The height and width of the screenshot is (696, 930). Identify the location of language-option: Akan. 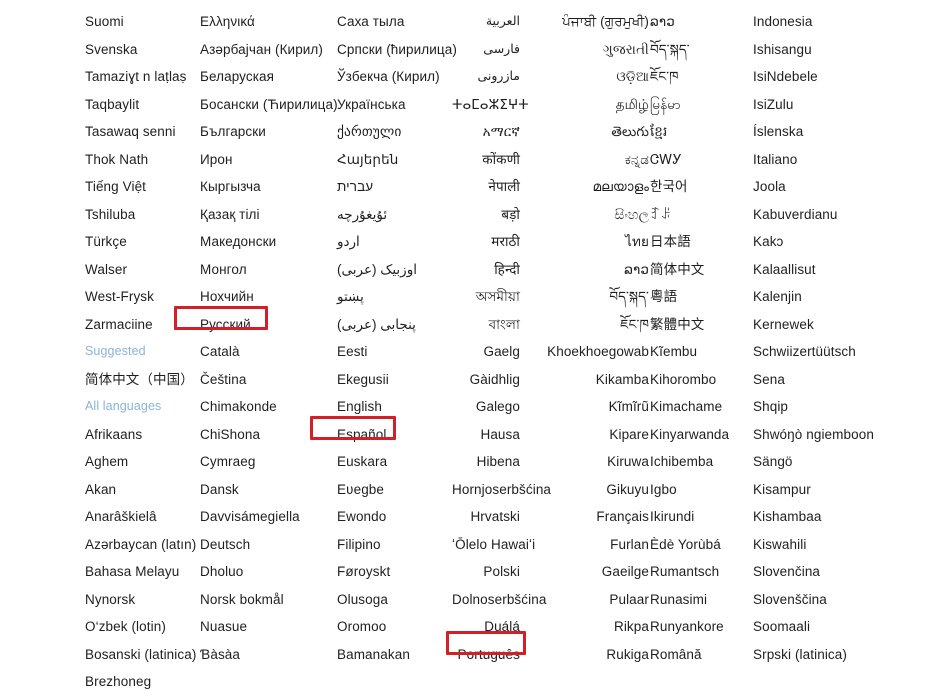
(144, 490).